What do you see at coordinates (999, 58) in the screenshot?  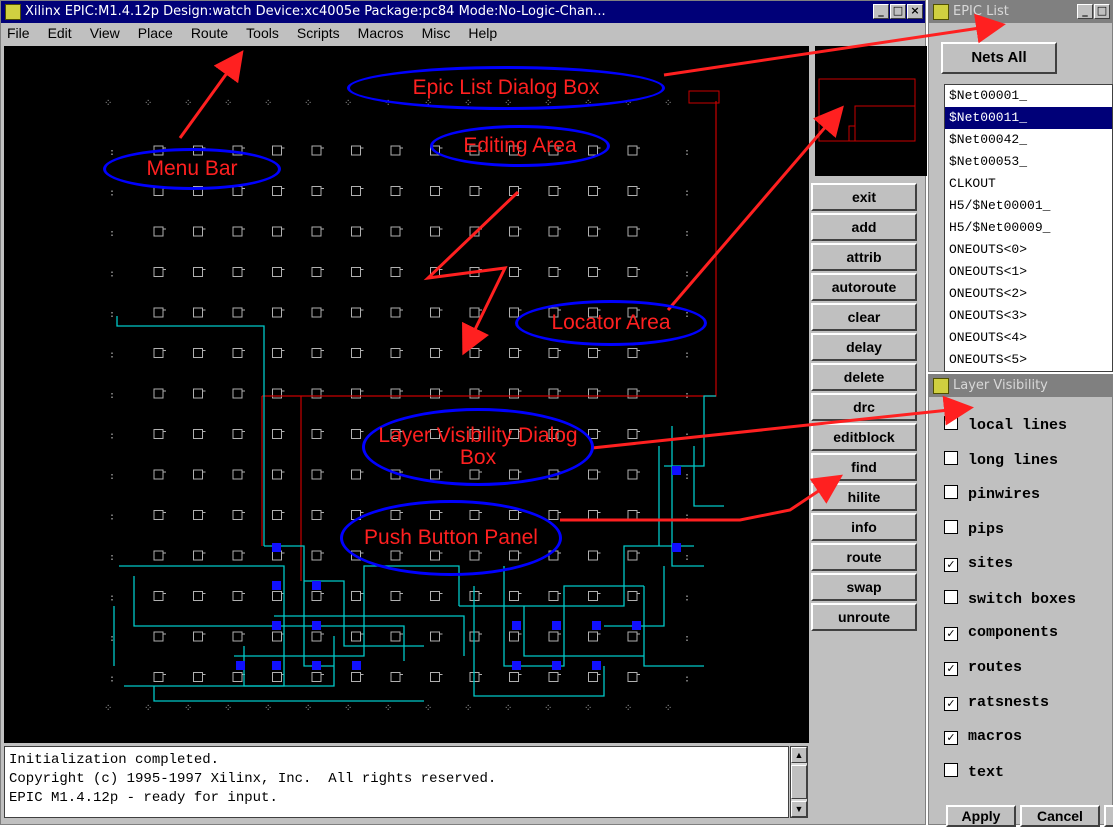 I see `nets-all-button: Nets All` at bounding box center [999, 58].